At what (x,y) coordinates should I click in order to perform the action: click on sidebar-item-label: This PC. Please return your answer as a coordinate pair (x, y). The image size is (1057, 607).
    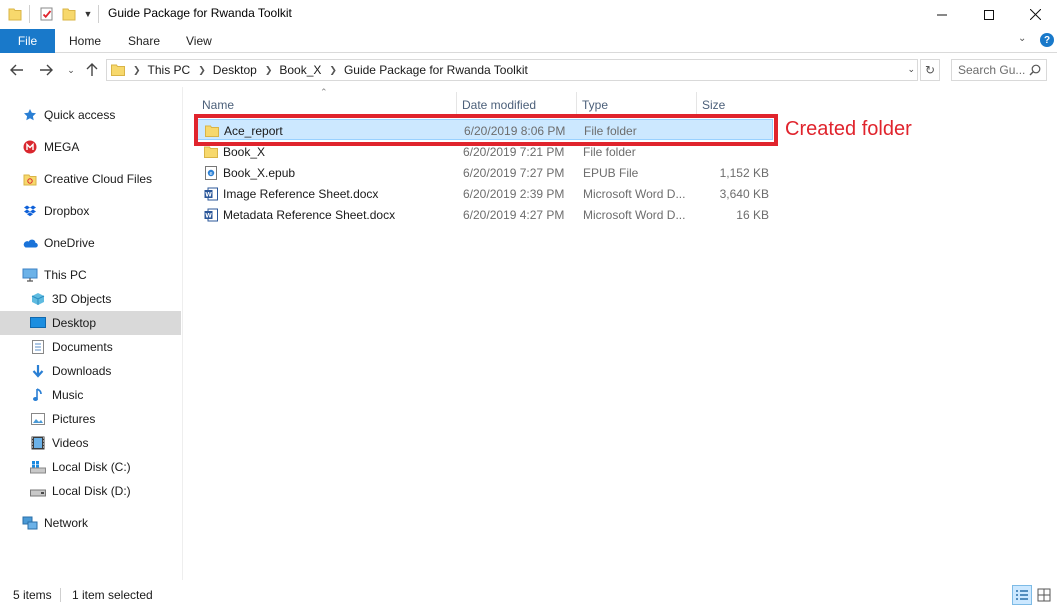
    Looking at the image, I should click on (65, 275).